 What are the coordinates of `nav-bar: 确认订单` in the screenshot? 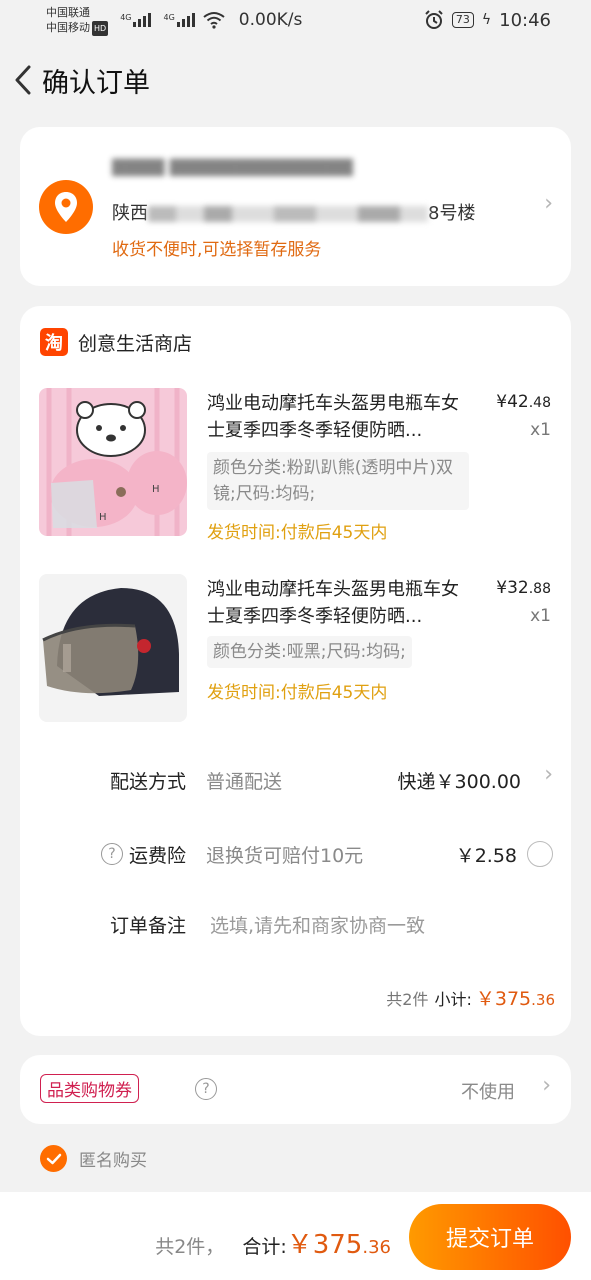 It's located at (295, 80).